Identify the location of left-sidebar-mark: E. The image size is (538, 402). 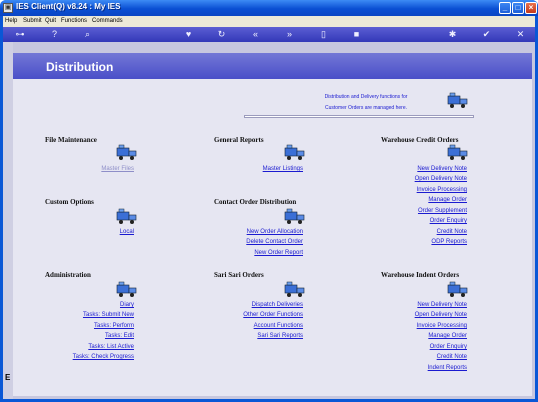
(8, 377).